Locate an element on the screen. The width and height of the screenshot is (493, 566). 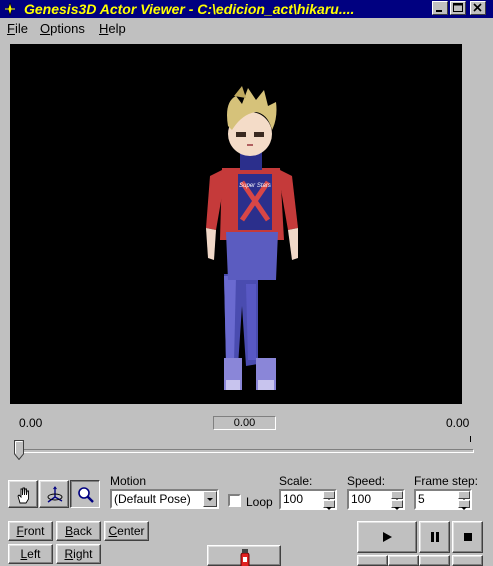
scale-up-button is located at coordinates (329, 496).